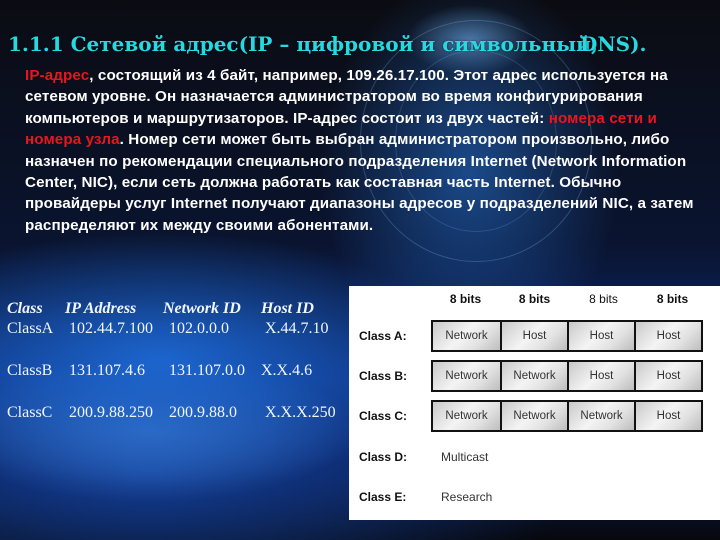 The image size is (720, 540). Describe the element at coordinates (383, 336) in the screenshot. I see `class-label: Class A:` at that location.